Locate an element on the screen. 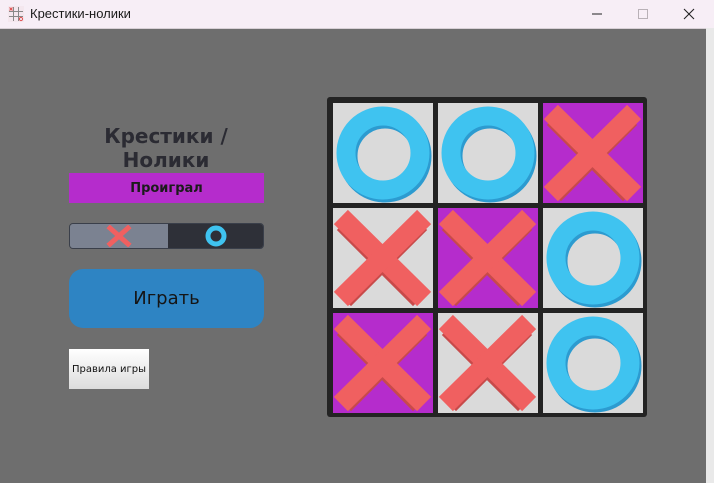  minimize-icon is located at coordinates (597, 14).